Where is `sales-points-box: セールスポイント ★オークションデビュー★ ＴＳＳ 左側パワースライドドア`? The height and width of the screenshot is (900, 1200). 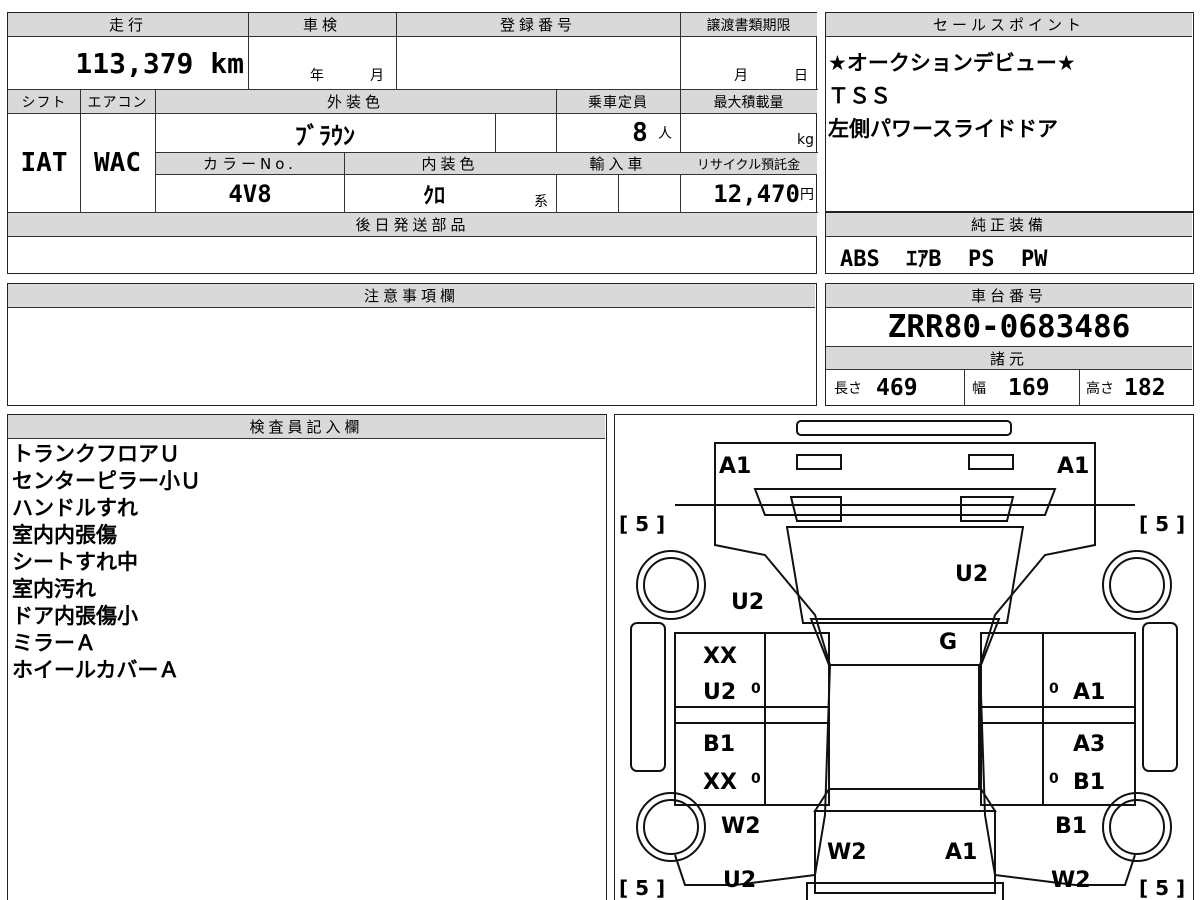 sales-points-box: セールスポイント ★オークションデビュー★ ＴＳＳ 左側パワースライドドア is located at coordinates (1009, 112).